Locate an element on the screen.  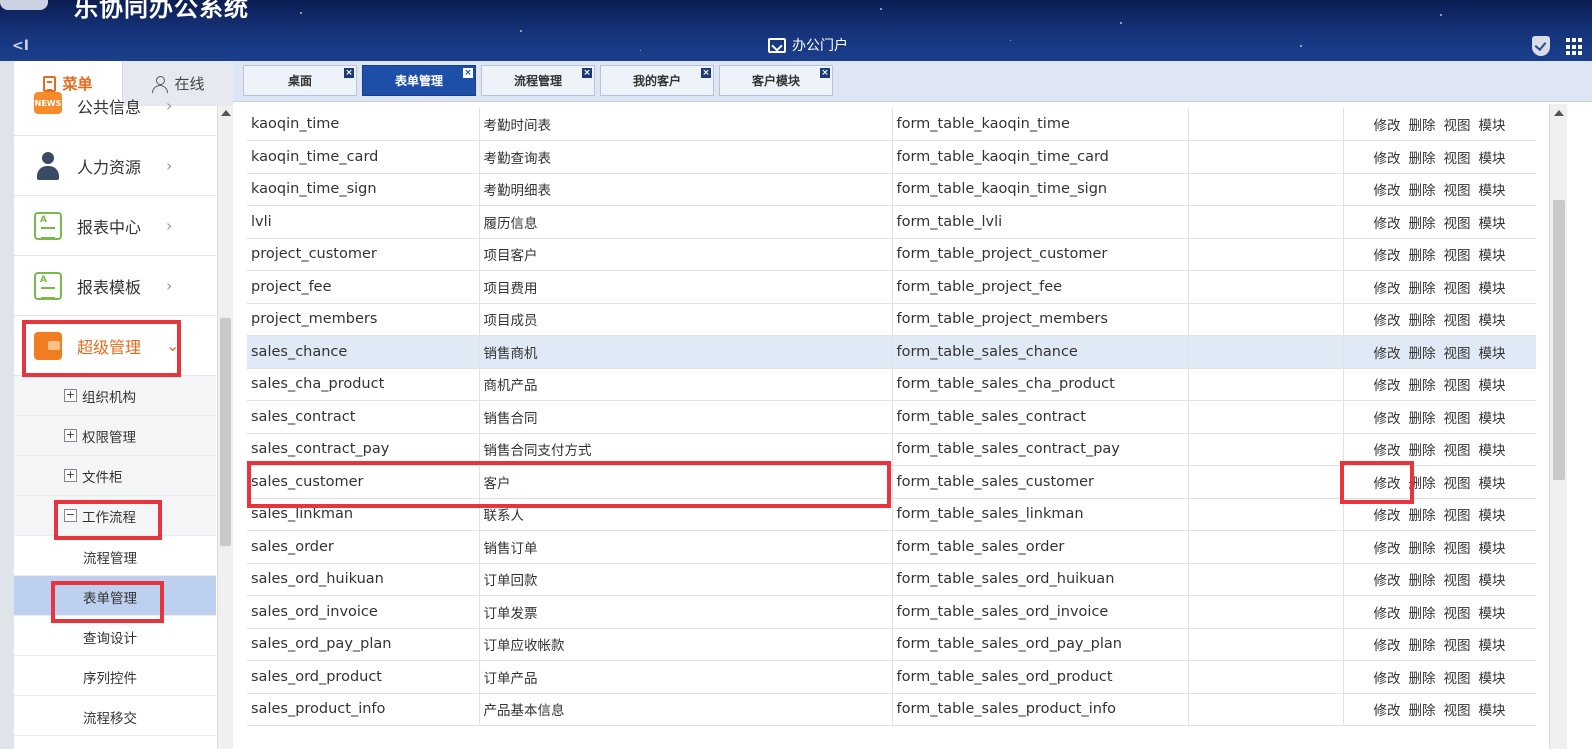
sidebar-leaf-flow-management: 流程管理 is located at coordinates (115, 556).